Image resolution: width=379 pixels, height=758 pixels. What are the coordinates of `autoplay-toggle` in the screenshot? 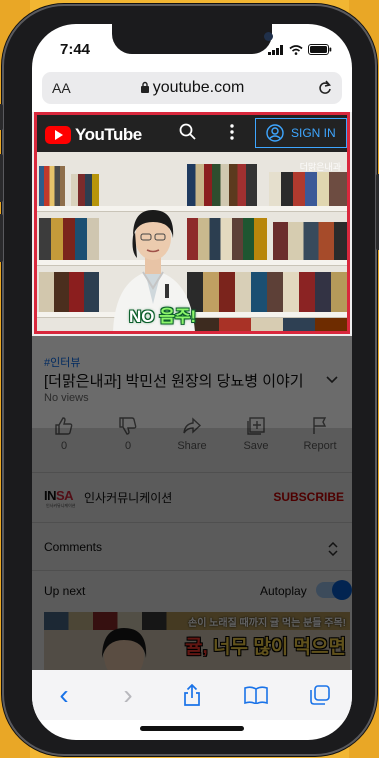 It's located at (334, 590).